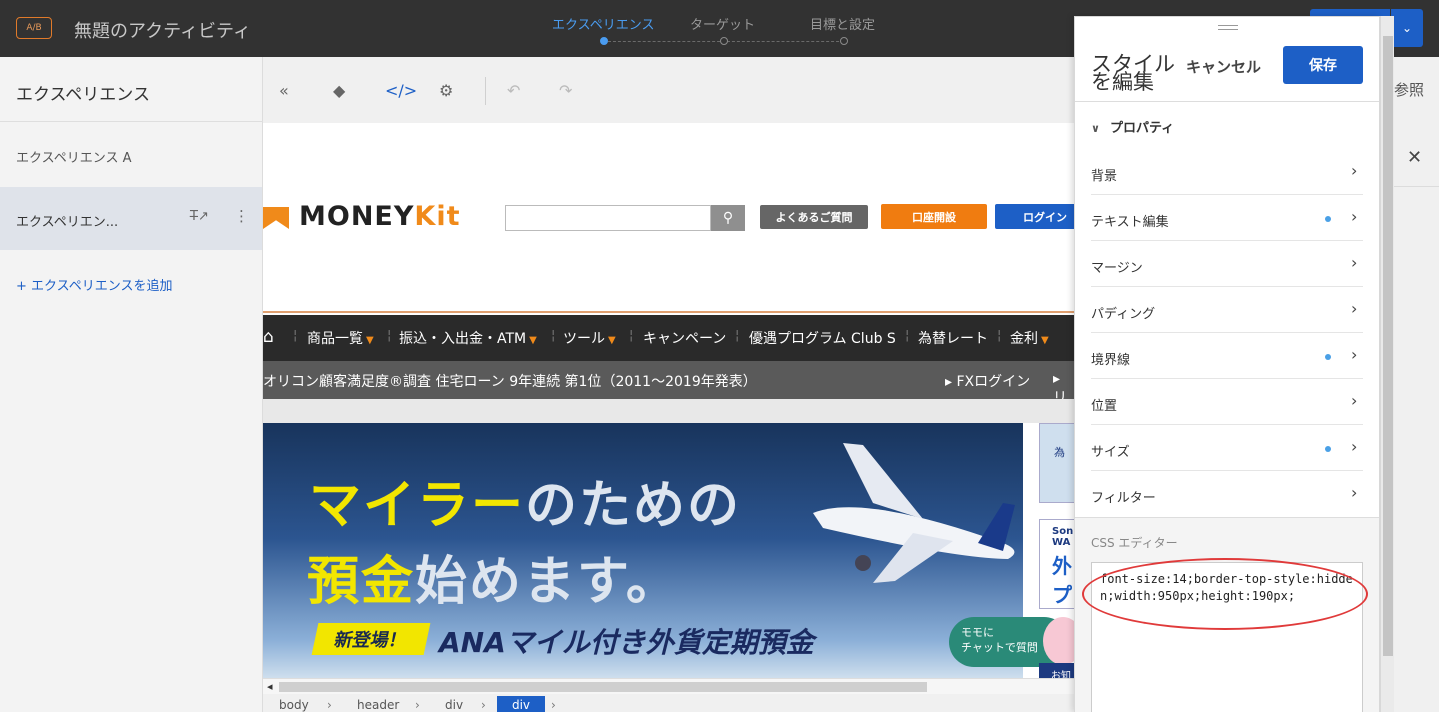 The width and height of the screenshot is (1439, 712). I want to click on chevron-down-icon: ∨, so click(1095, 128).